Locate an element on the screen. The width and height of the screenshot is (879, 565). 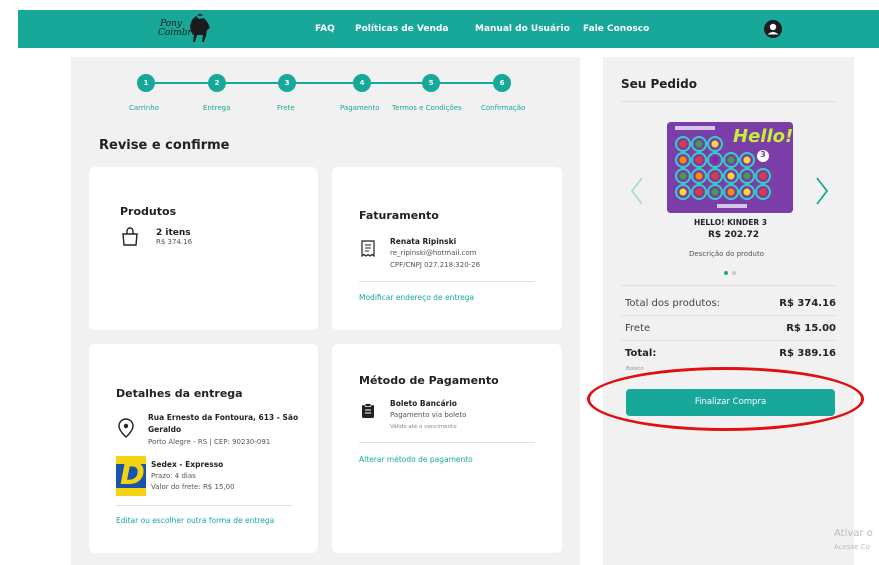
carrier-term: Prazo: 4 dias is located at coordinates (173, 476).